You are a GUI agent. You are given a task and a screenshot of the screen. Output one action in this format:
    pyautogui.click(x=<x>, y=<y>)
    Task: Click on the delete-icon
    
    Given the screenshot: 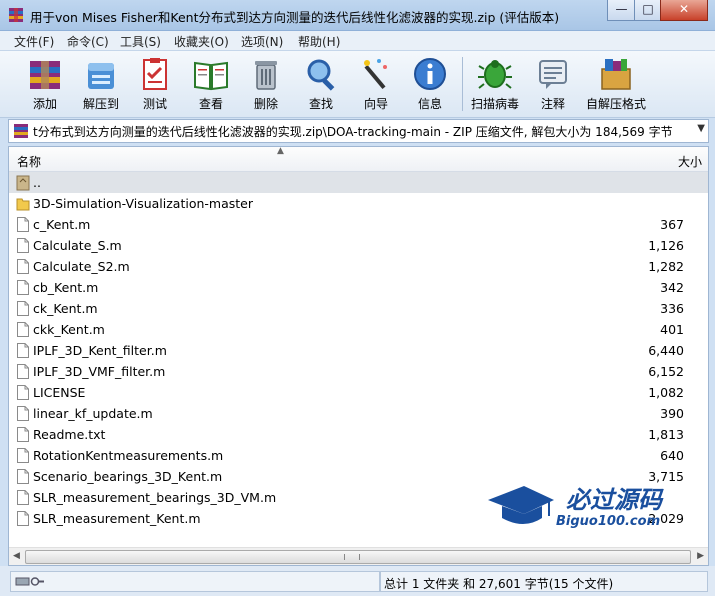 What is the action you would take?
    pyautogui.click(x=266, y=75)
    